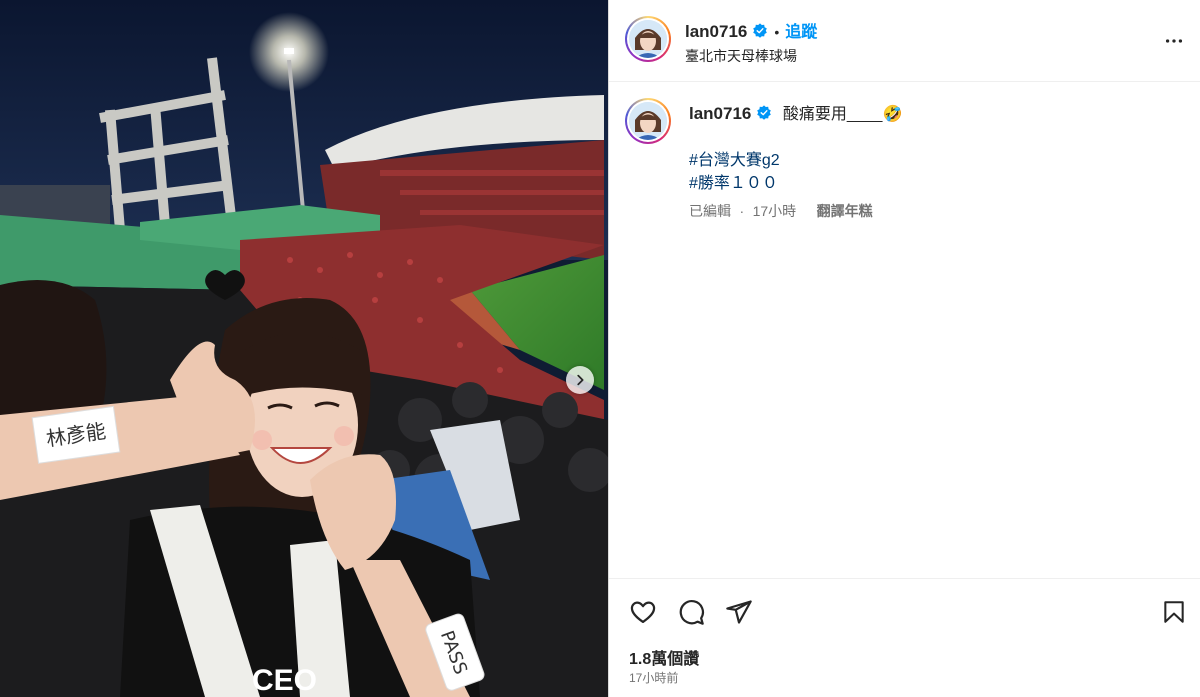  I want to click on more-options-button, so click(1174, 43).